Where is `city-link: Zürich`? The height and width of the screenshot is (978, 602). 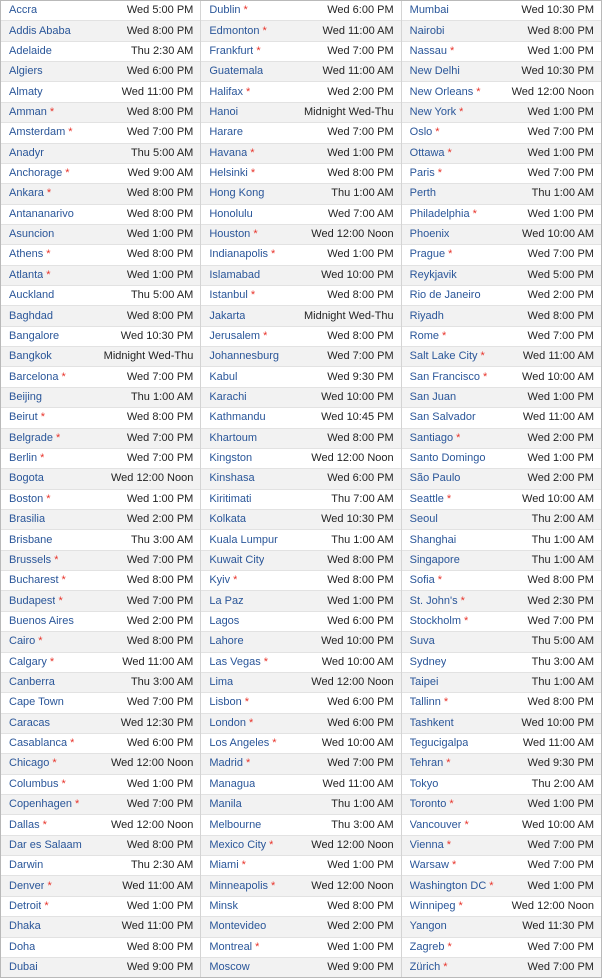 city-link: Zürich is located at coordinates (425, 967).